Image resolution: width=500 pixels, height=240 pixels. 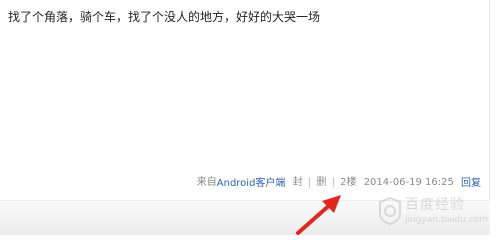 What do you see at coordinates (437, 214) in the screenshot?
I see `watermark: 百度经验 jingyan.baidu.com` at bounding box center [437, 214].